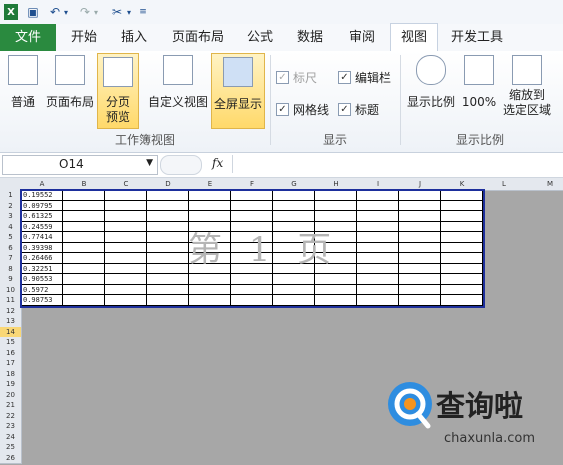 This screenshot has height=465, width=563. Describe the element at coordinates (310, 37) in the screenshot. I see `tab-data: 数据` at that location.